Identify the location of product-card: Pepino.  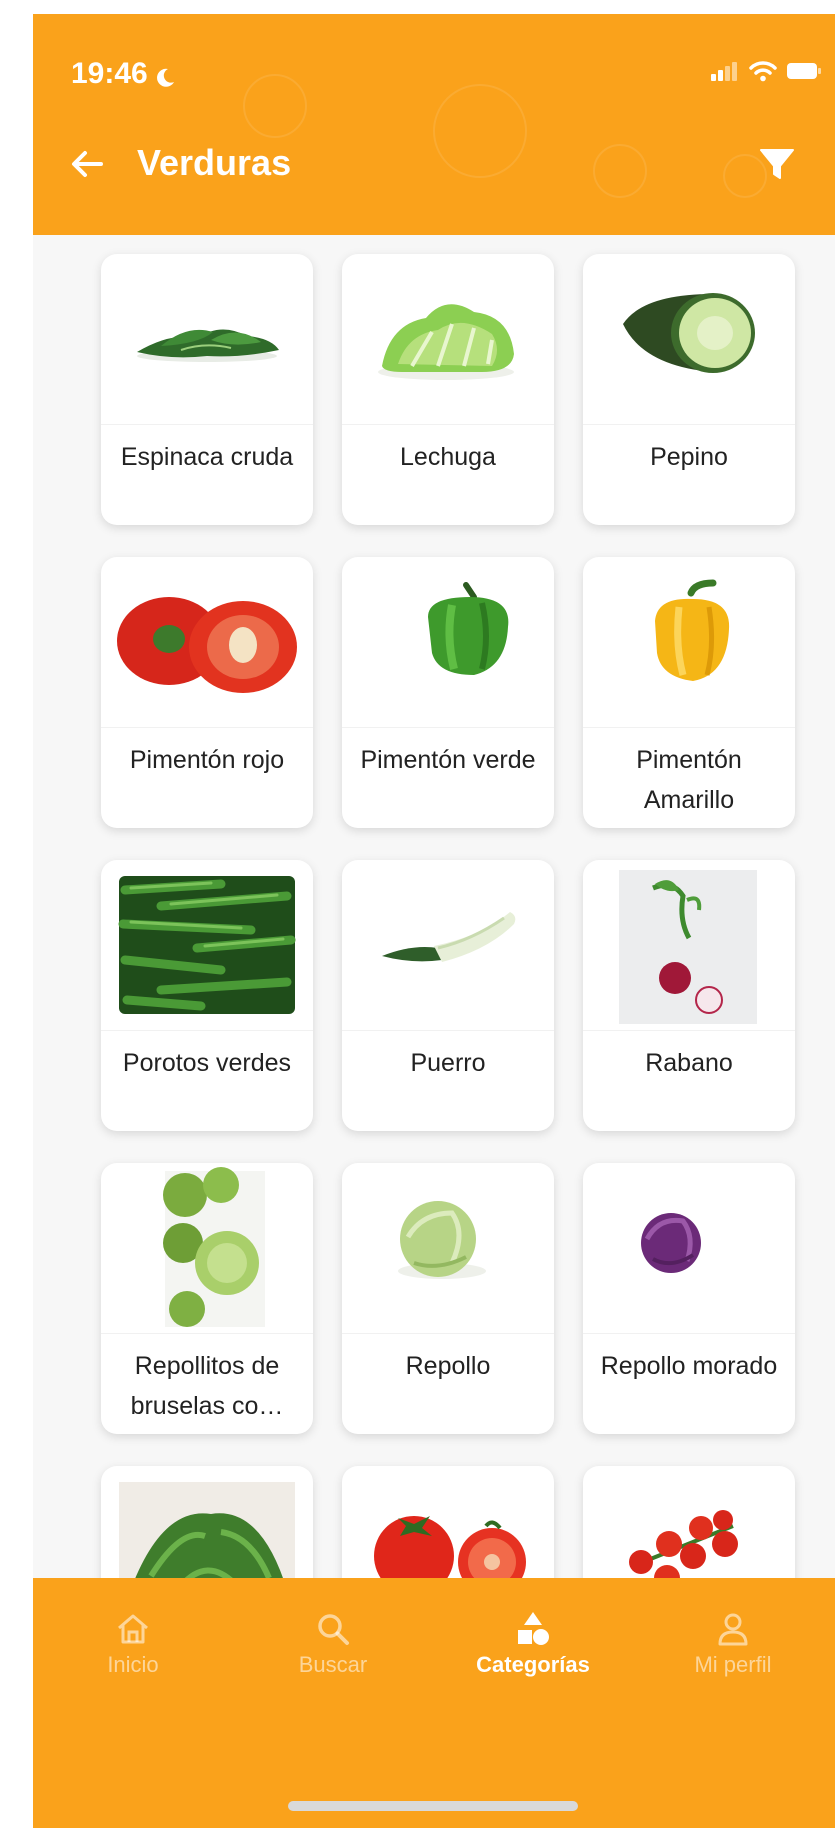
(689, 389).